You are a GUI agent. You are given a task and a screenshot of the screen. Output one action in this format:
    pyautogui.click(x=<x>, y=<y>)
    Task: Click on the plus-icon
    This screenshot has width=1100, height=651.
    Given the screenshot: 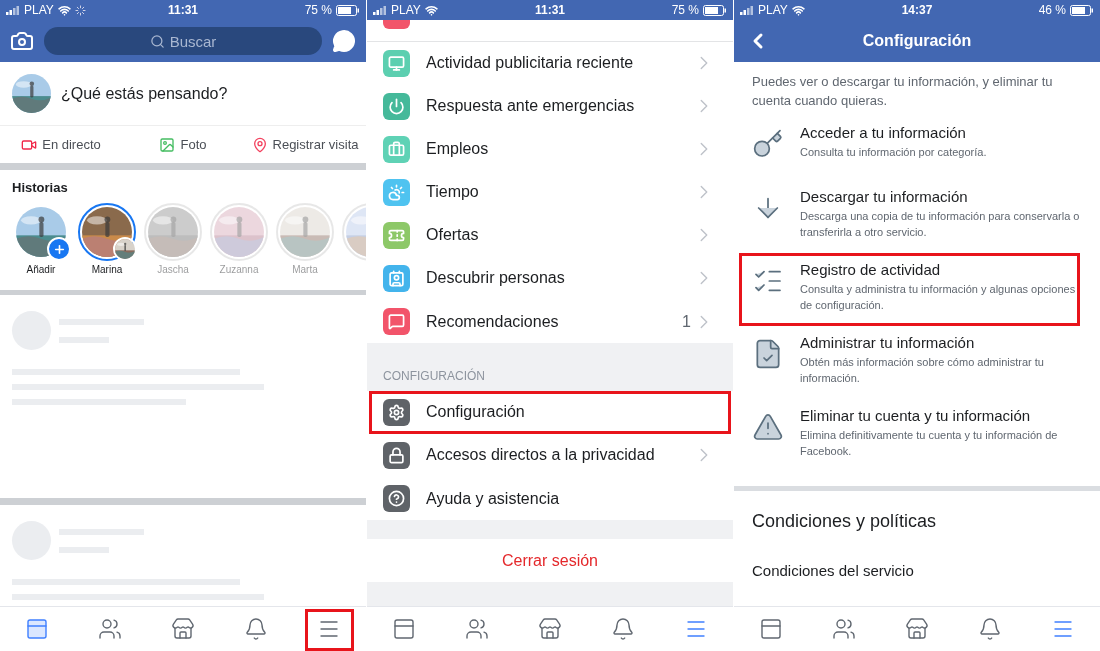 What is the action you would take?
    pyautogui.click(x=59, y=249)
    